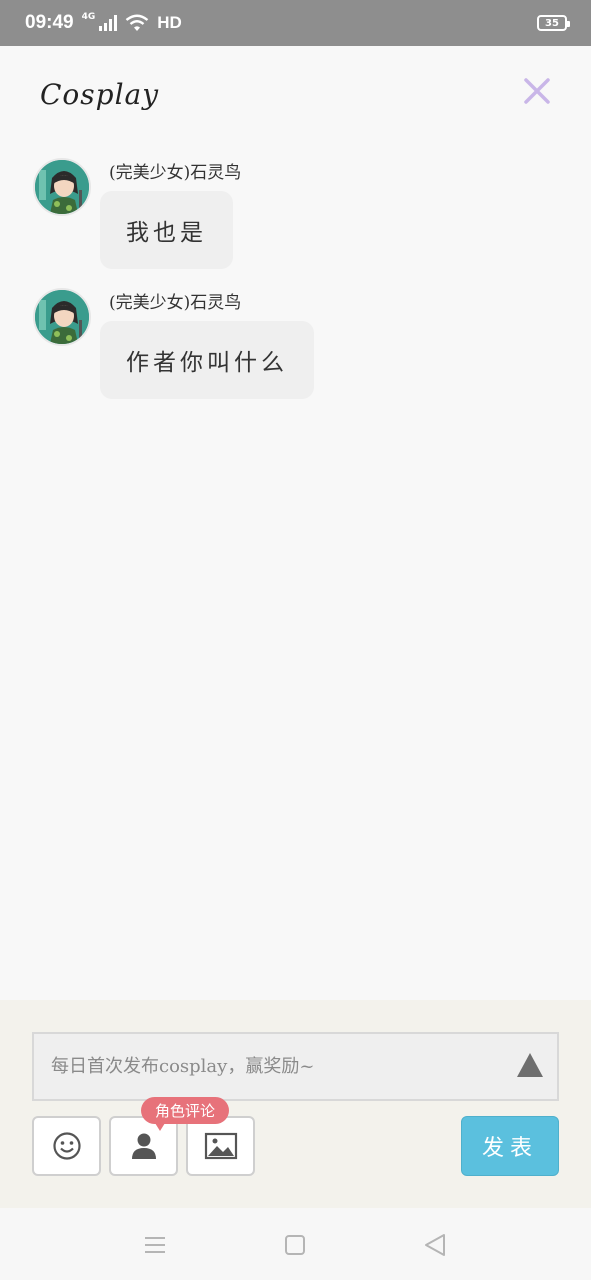 The width and height of the screenshot is (591, 1280). I want to click on close-icon, so click(537, 91).